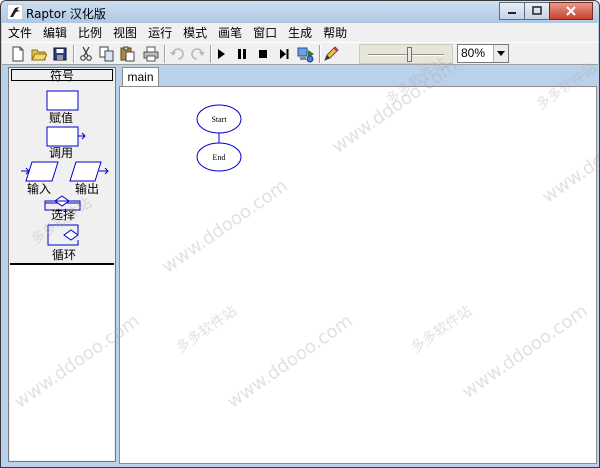  What do you see at coordinates (15, 12) in the screenshot?
I see `raptor-app-icon` at bounding box center [15, 12].